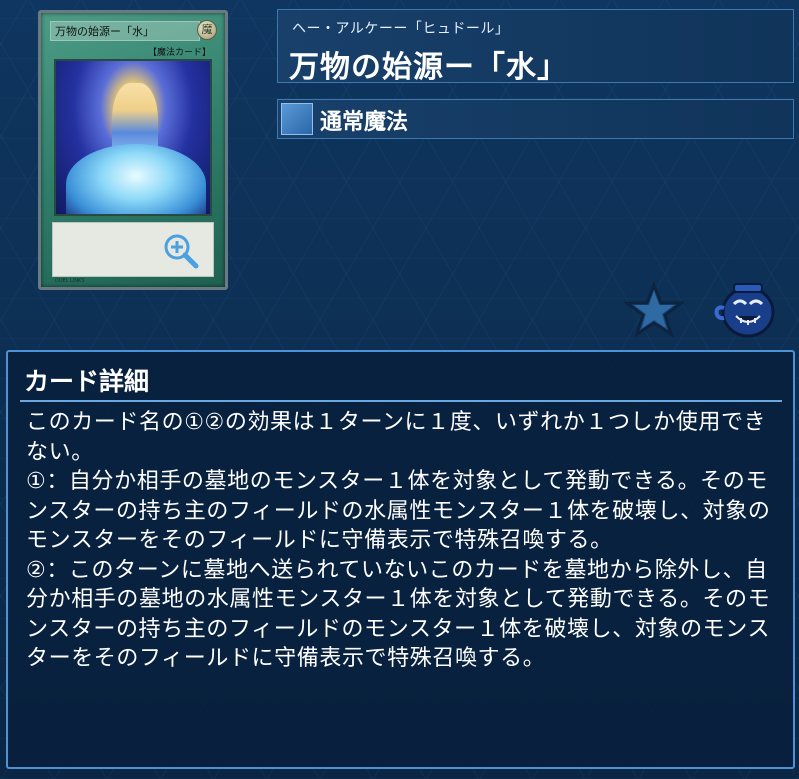 This screenshot has height=779, width=799. Describe the element at coordinates (654, 310) in the screenshot. I see `star-icon` at that location.